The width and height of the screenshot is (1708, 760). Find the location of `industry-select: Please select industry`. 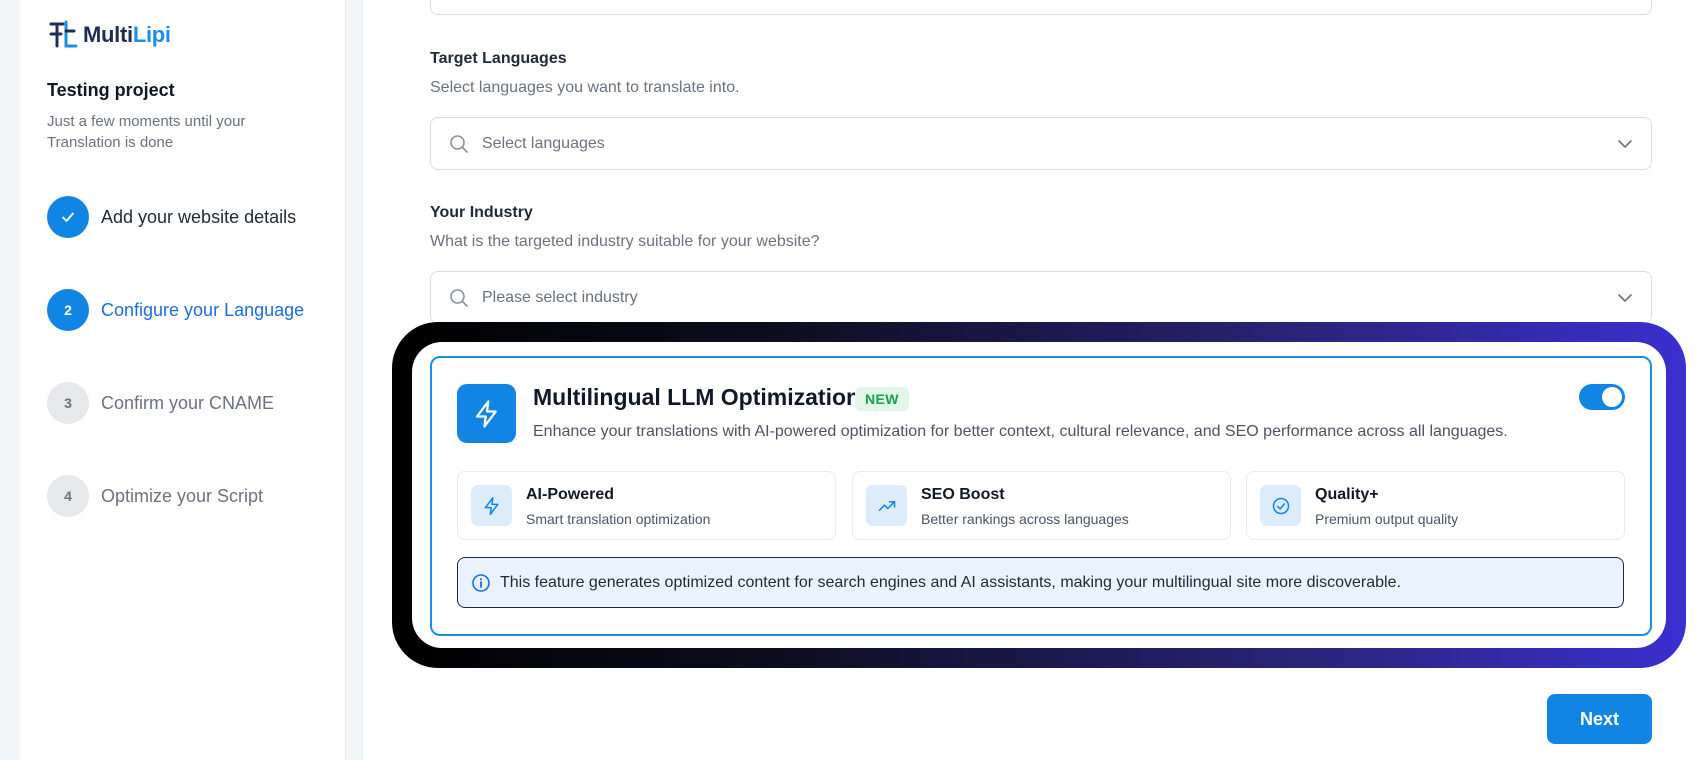

industry-select: Please select industry is located at coordinates (1041, 297).